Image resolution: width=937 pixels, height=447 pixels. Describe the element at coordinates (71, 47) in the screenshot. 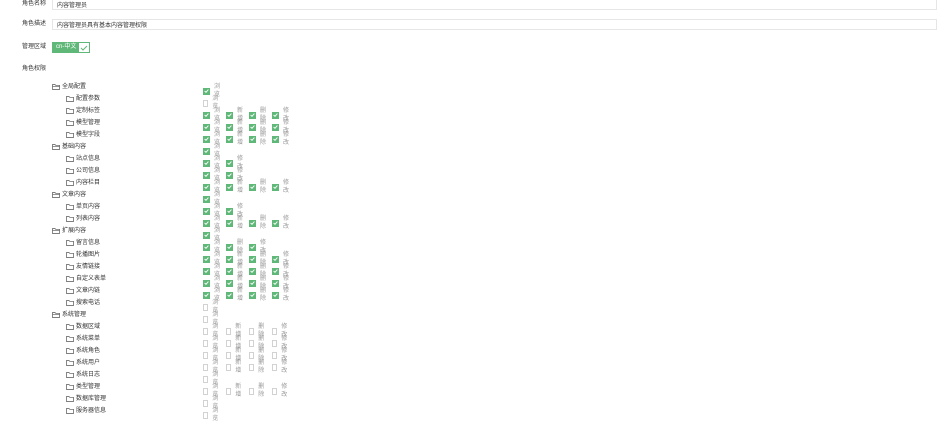

I see `area-select: cn-中文` at that location.